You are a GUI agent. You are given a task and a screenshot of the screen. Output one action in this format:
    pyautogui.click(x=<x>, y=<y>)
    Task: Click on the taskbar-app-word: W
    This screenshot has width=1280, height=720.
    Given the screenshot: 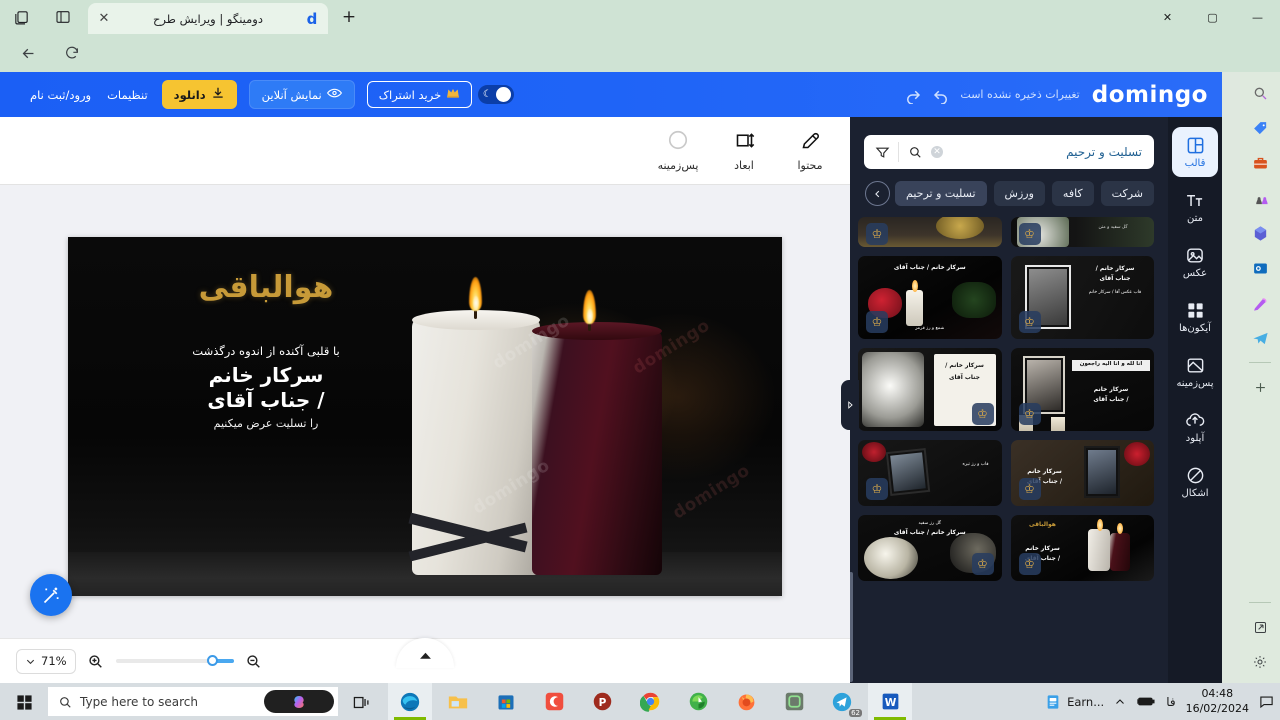 What is the action you would take?
    pyautogui.click(x=890, y=701)
    